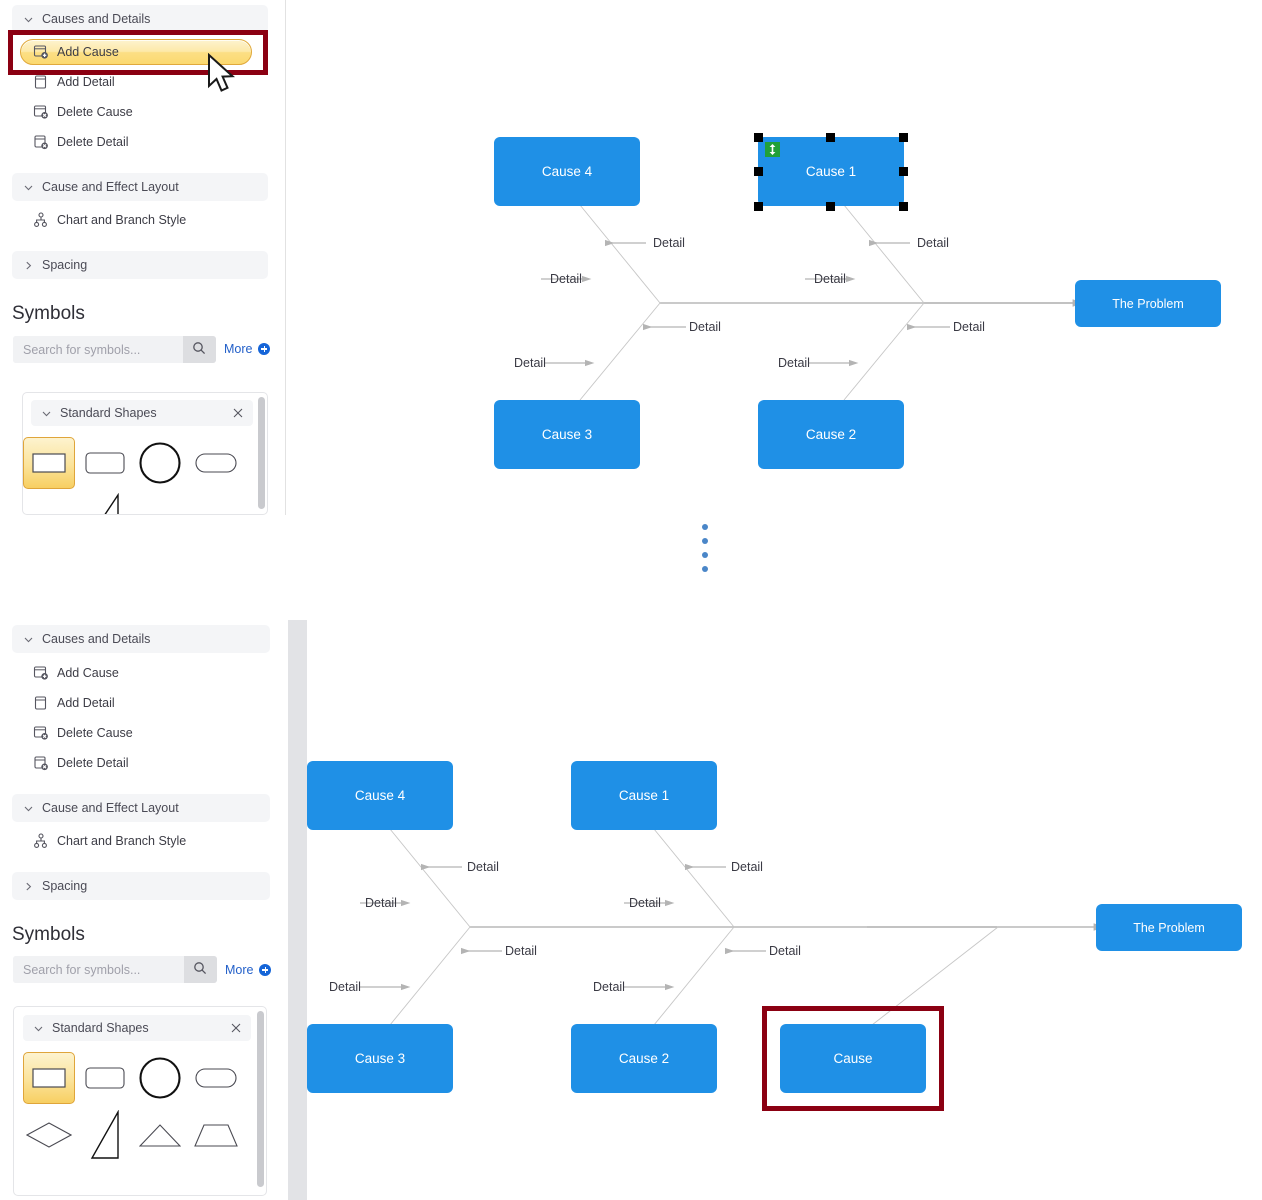  I want to click on search-icon, so click(199, 349).